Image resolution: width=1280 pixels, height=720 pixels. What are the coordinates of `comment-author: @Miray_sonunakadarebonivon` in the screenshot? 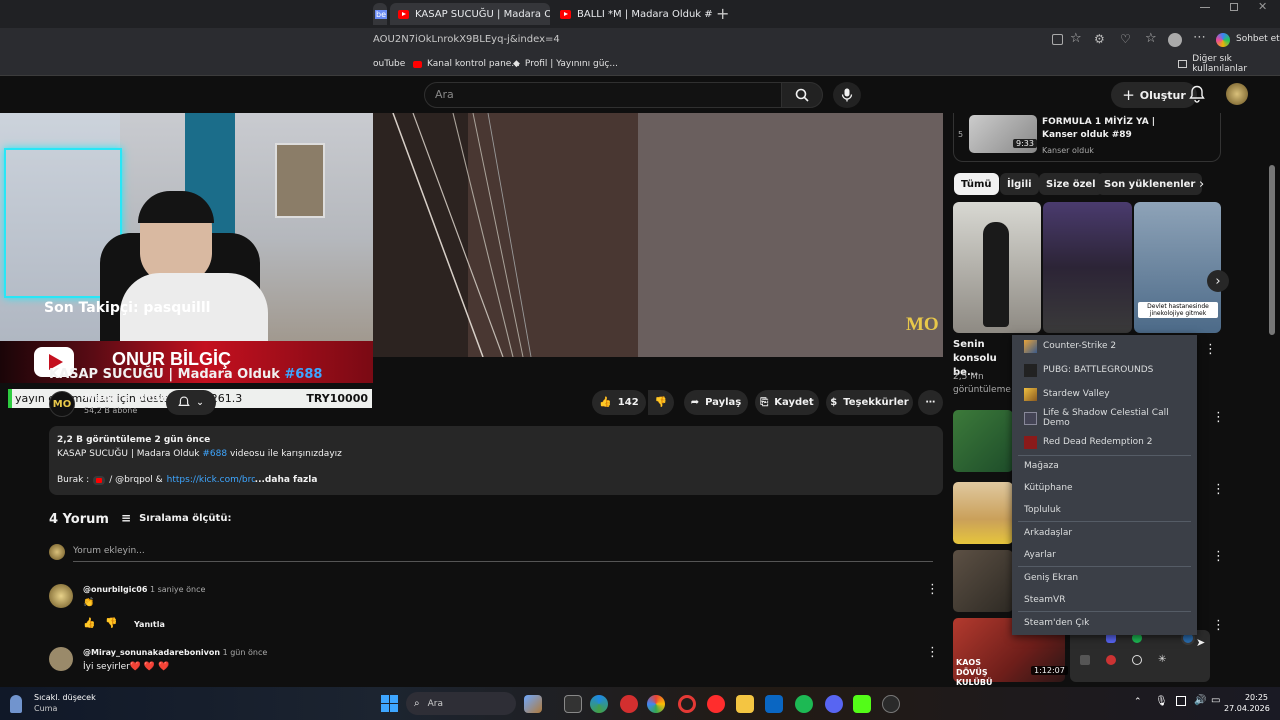 It's located at (151, 652).